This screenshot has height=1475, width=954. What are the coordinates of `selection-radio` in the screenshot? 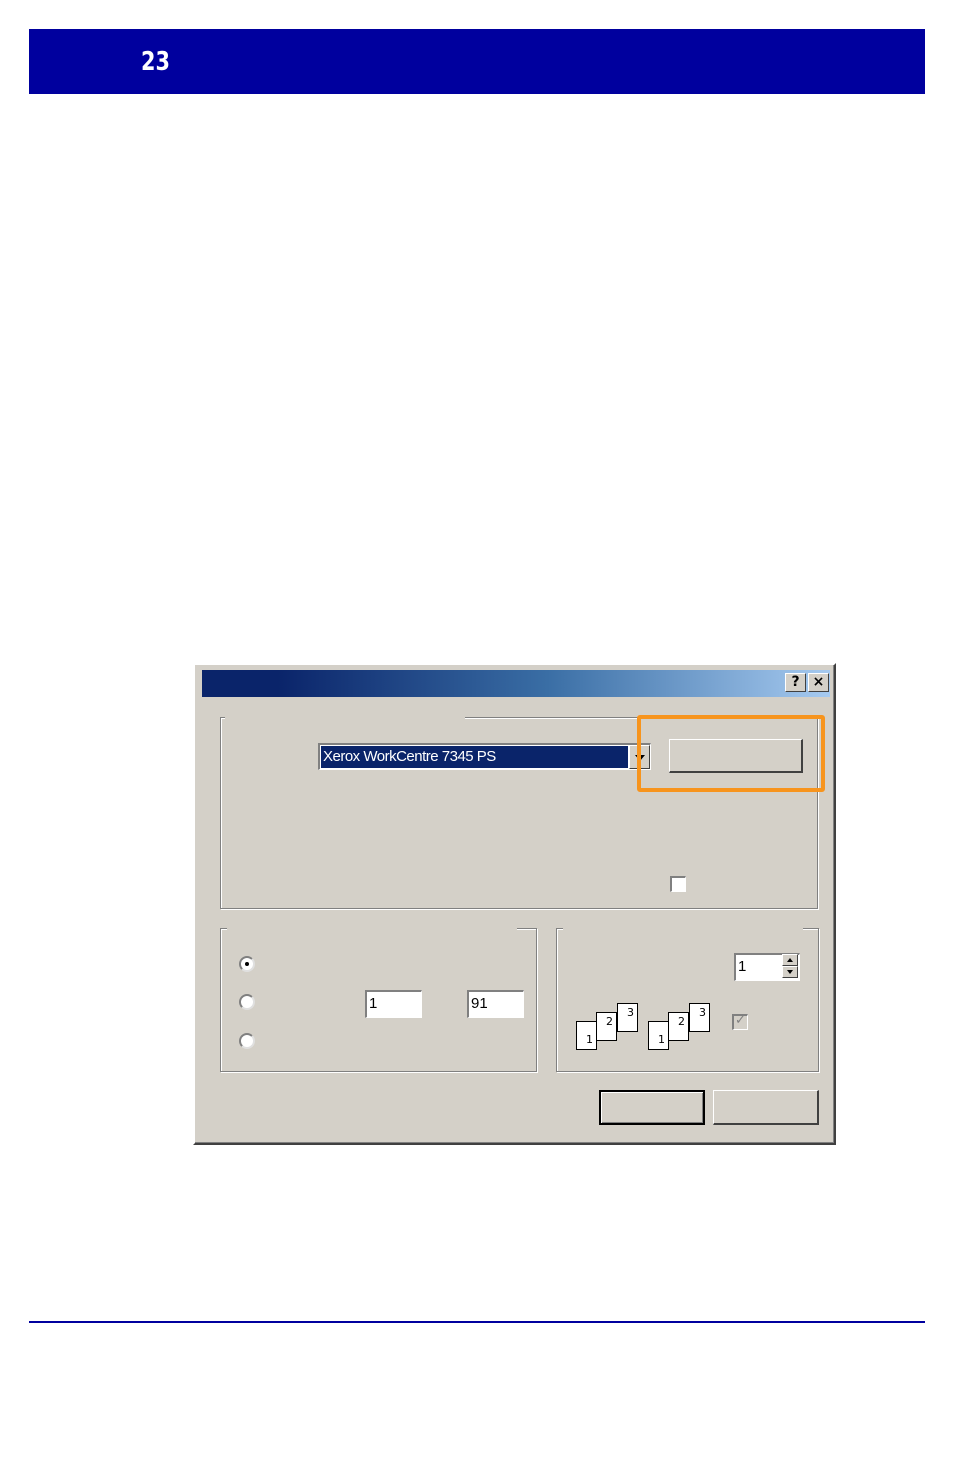 It's located at (247, 1041).